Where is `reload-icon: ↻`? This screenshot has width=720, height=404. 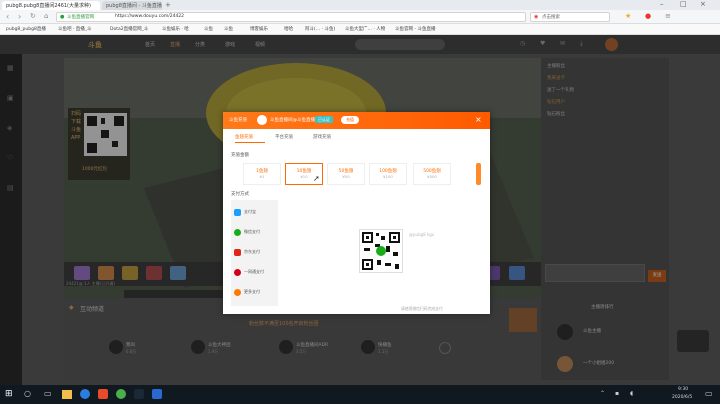 reload-icon: ↻ is located at coordinates (33, 16).